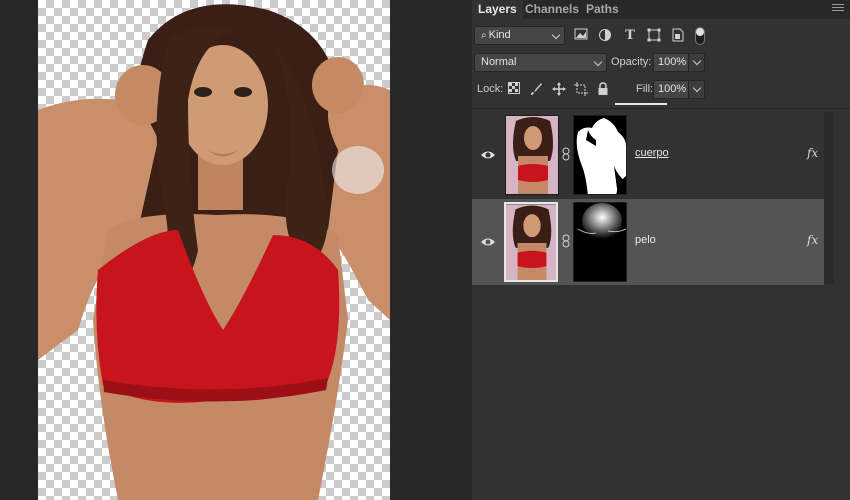 The width and height of the screenshot is (850, 500). Describe the element at coordinates (603, 90) in the screenshot. I see `lock-all-icon` at that location.